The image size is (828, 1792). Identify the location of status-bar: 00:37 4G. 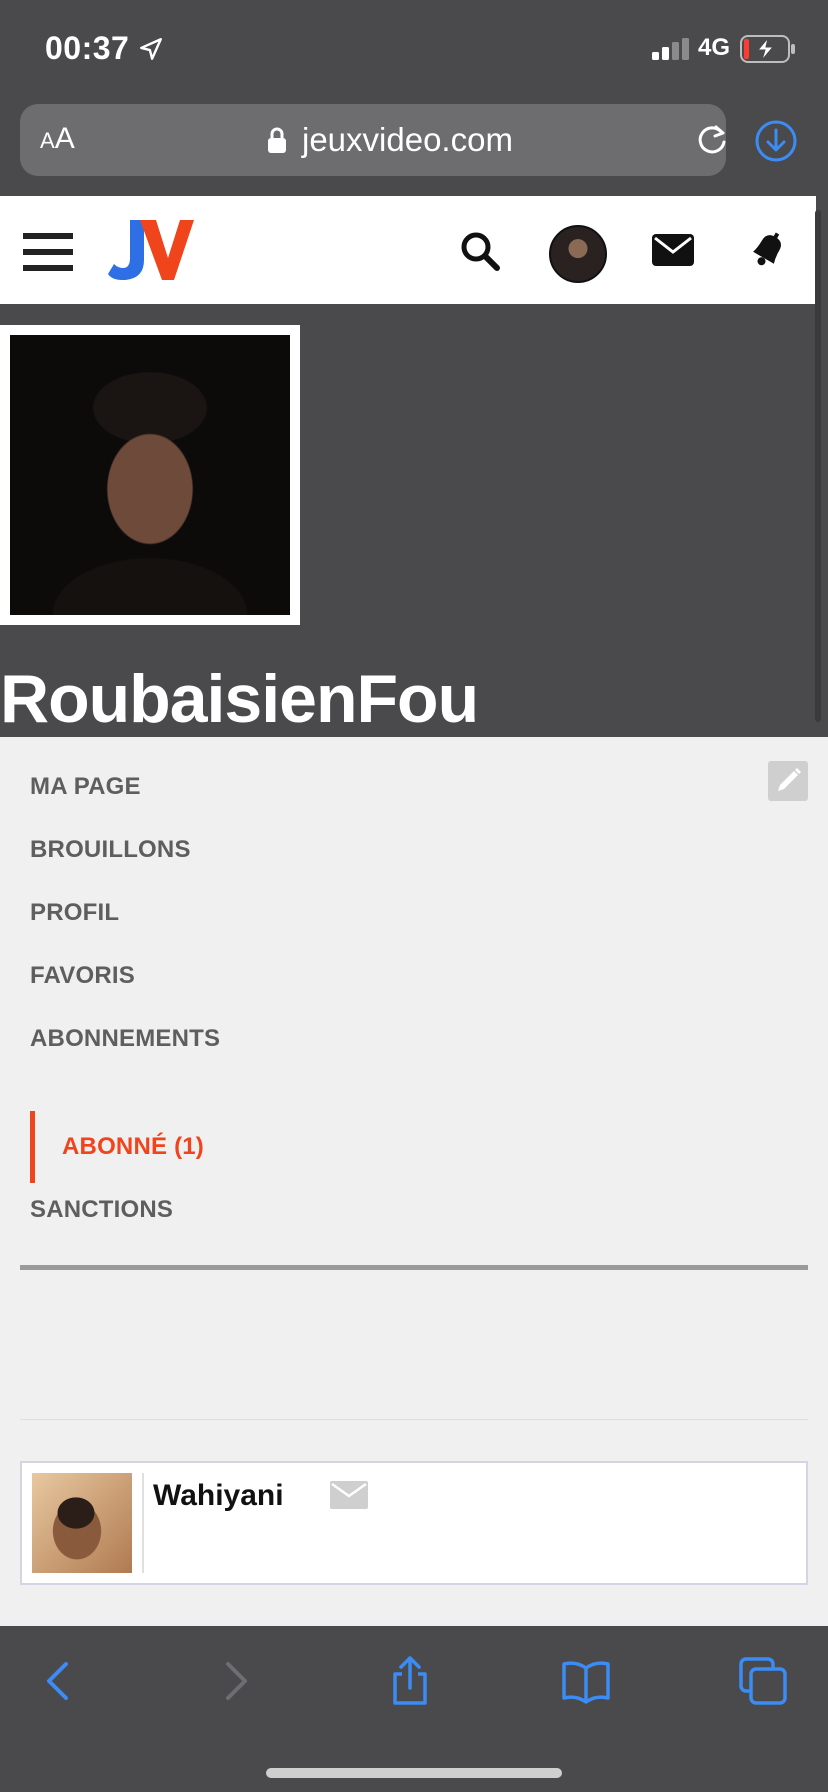
(414, 50).